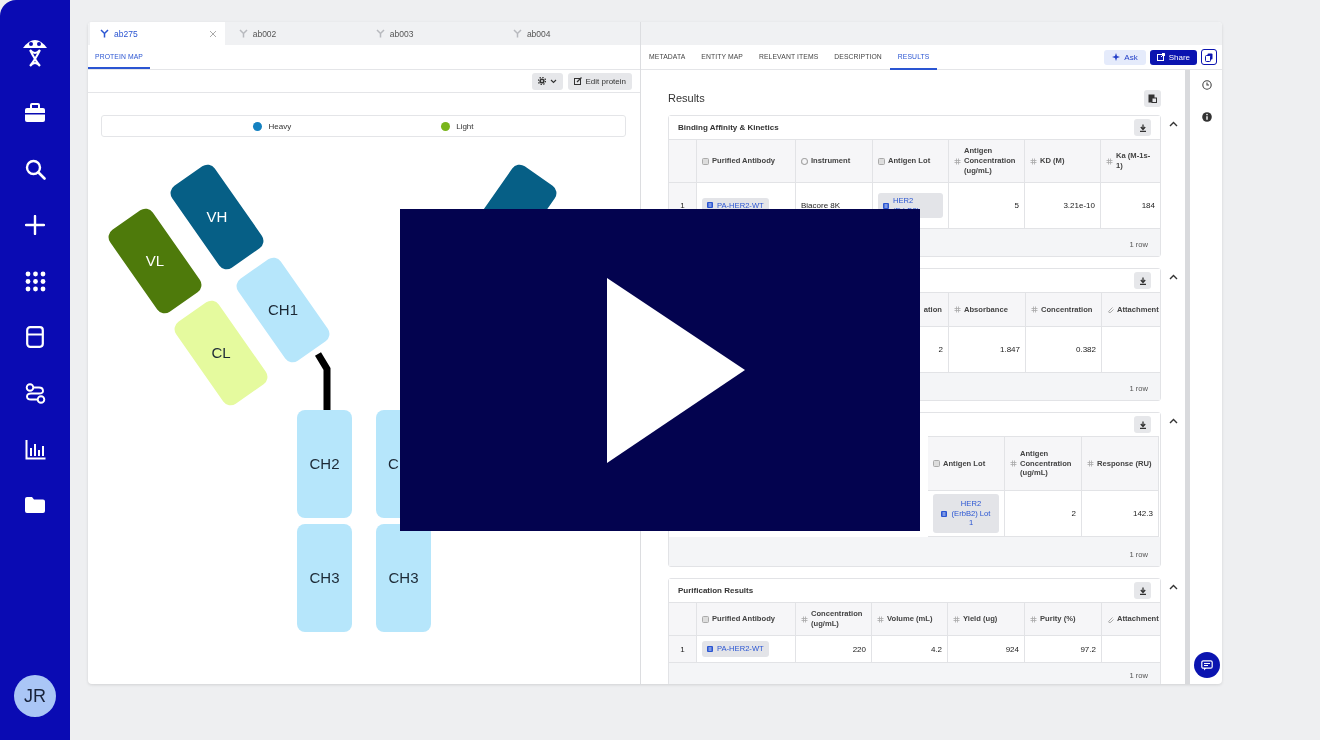 Image resolution: width=1320 pixels, height=740 pixels. What do you see at coordinates (683, 649) in the screenshot?
I see `row-number: 1` at bounding box center [683, 649].